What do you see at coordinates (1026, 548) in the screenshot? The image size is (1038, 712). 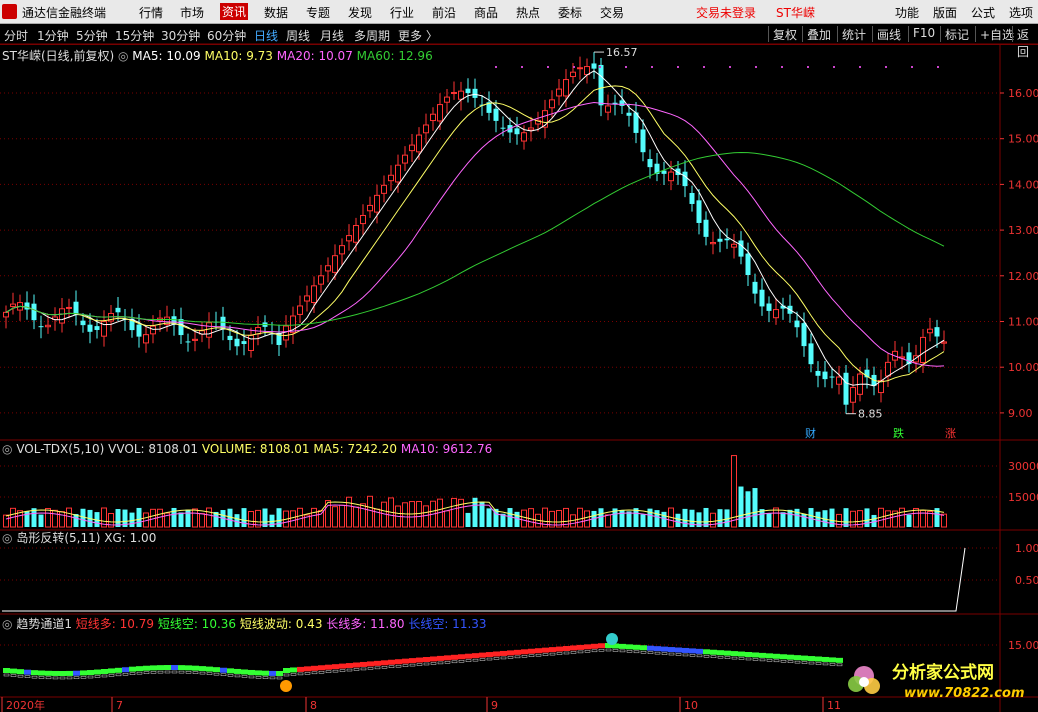 I see `island-y-label-0: 1.00` at bounding box center [1026, 548].